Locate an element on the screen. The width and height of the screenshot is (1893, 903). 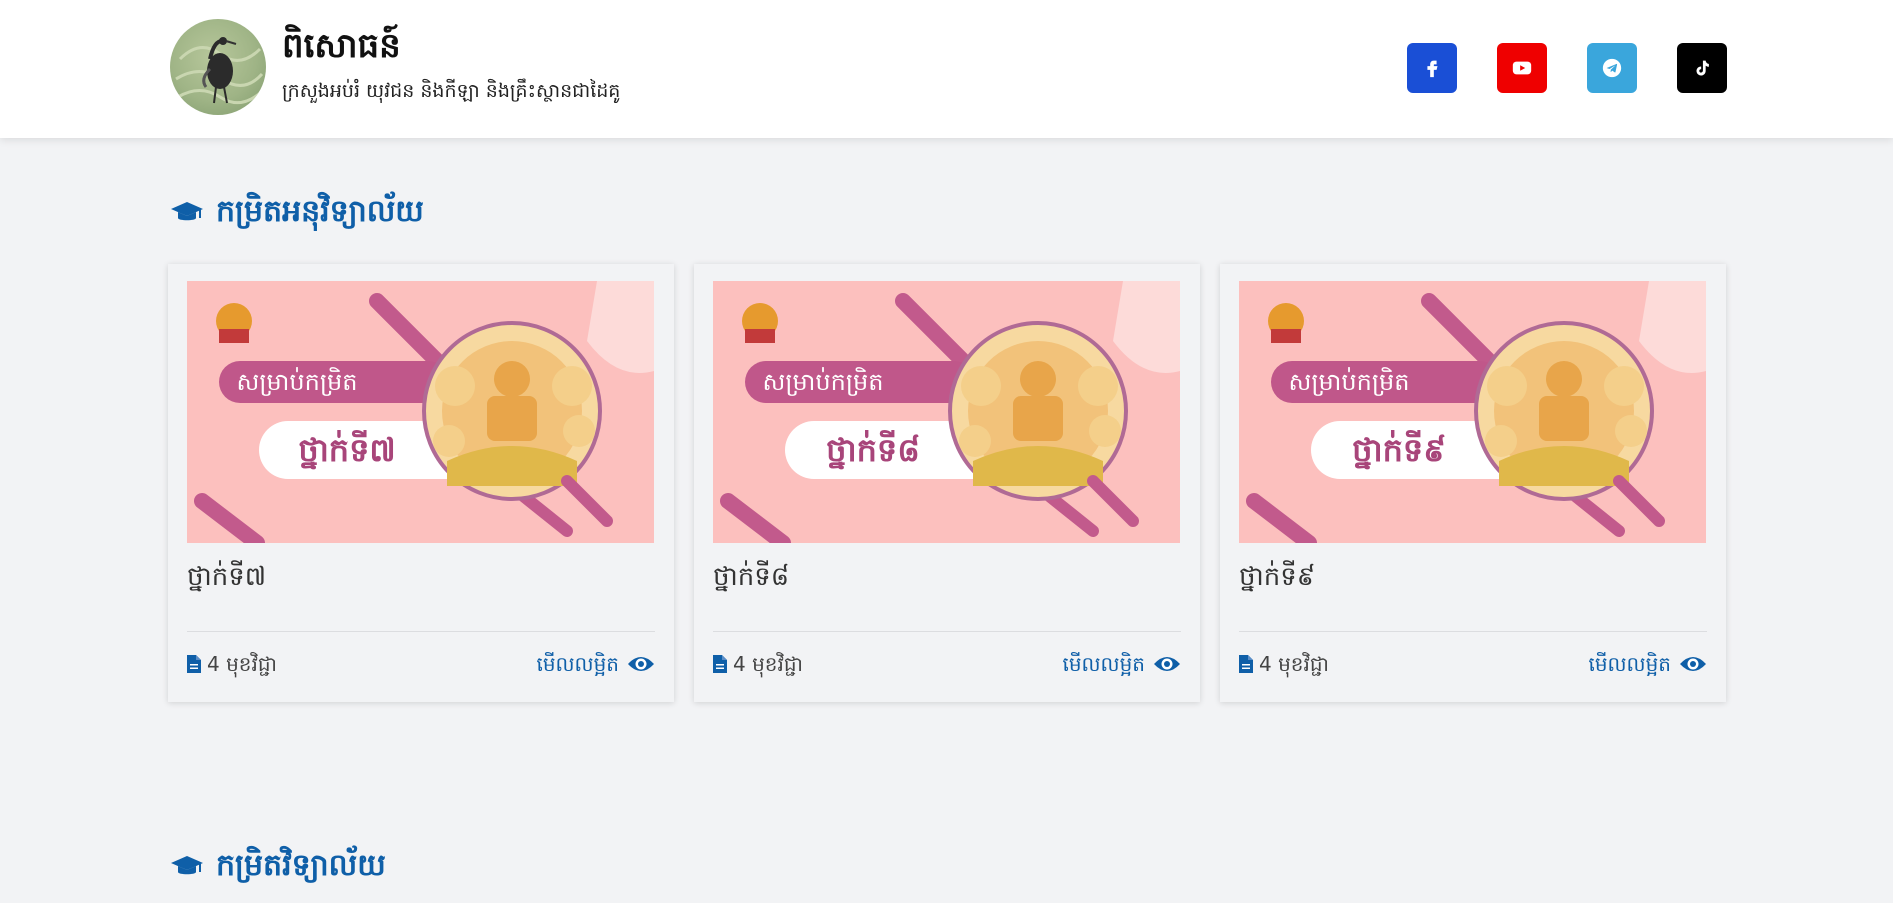
banner-grade-text: ថ្នាក់ទី៩ is located at coordinates (1399, 450).